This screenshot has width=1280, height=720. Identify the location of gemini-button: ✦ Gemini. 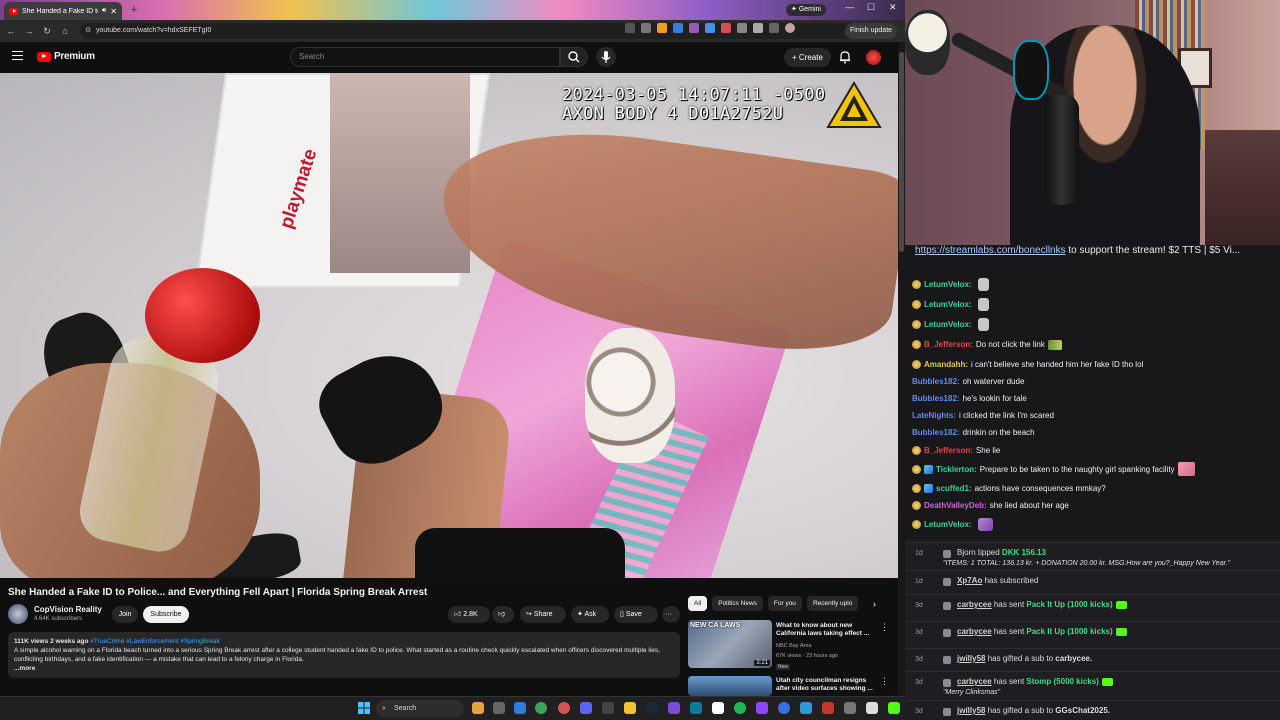
(806, 10).